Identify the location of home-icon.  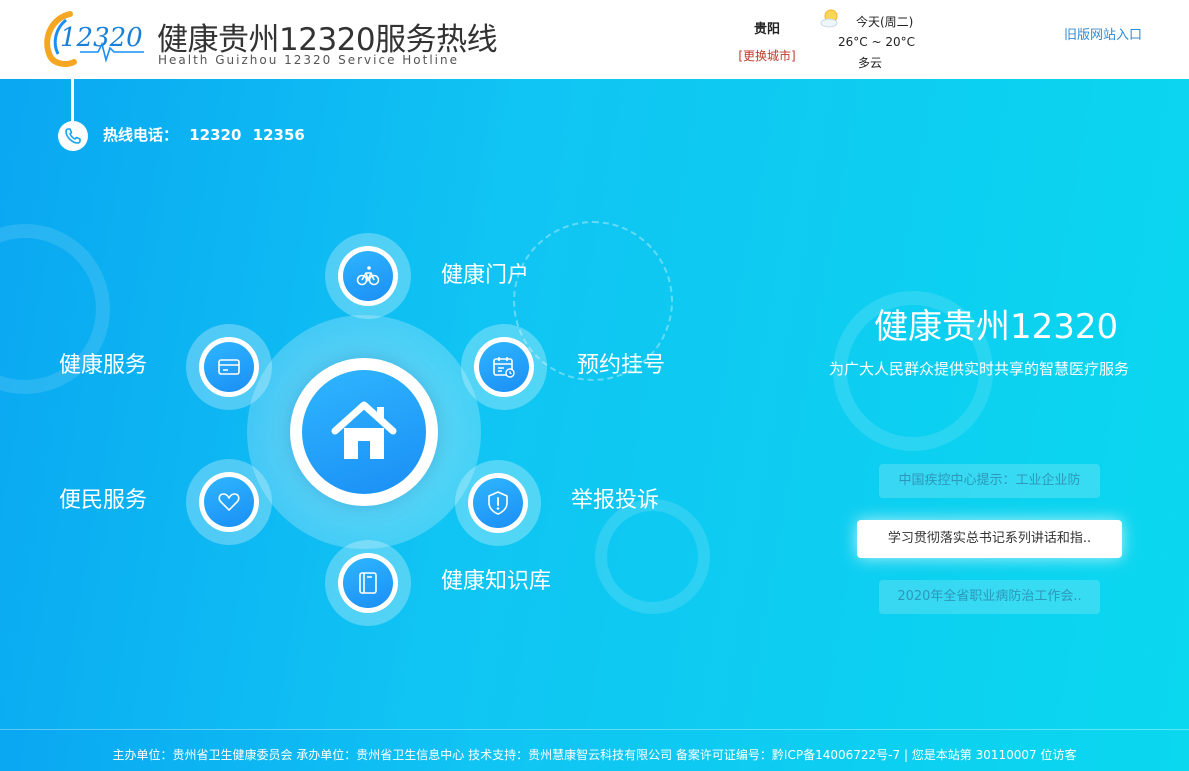
(364, 430).